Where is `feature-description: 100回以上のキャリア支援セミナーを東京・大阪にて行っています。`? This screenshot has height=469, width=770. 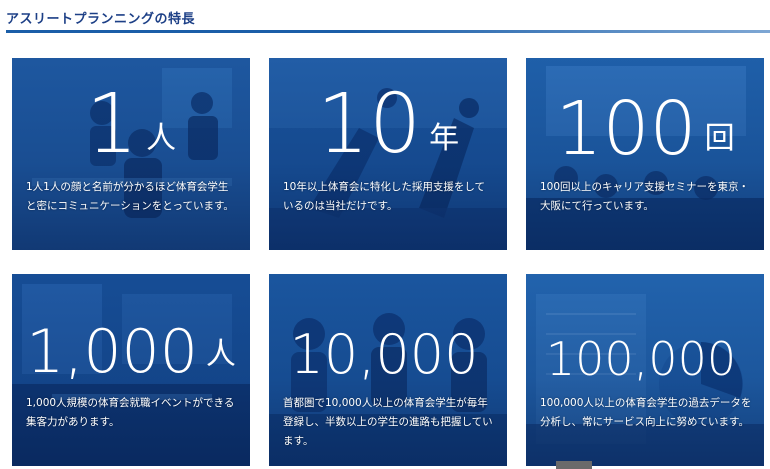
feature-description: 100回以上のキャリア支援セミナーを東京・大阪にて行っています。 is located at coordinates (645, 196).